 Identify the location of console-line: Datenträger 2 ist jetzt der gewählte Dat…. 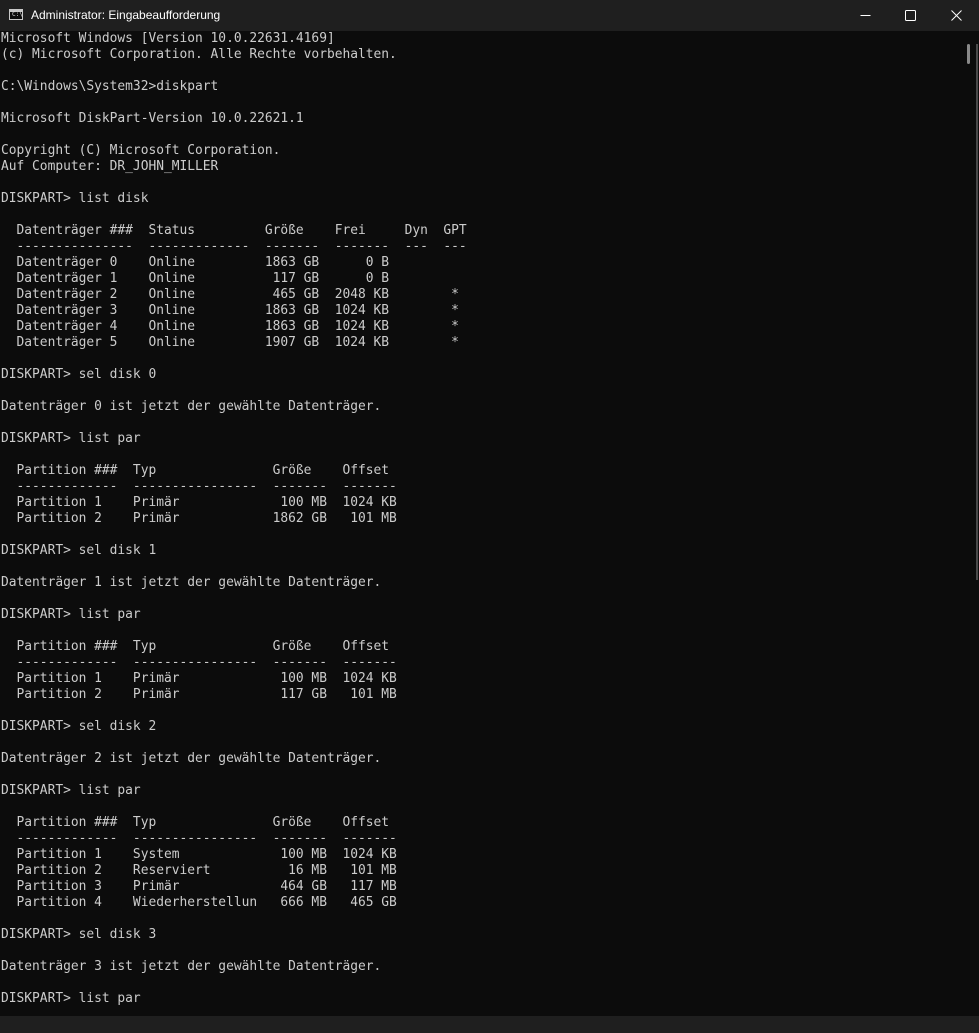
(191, 758).